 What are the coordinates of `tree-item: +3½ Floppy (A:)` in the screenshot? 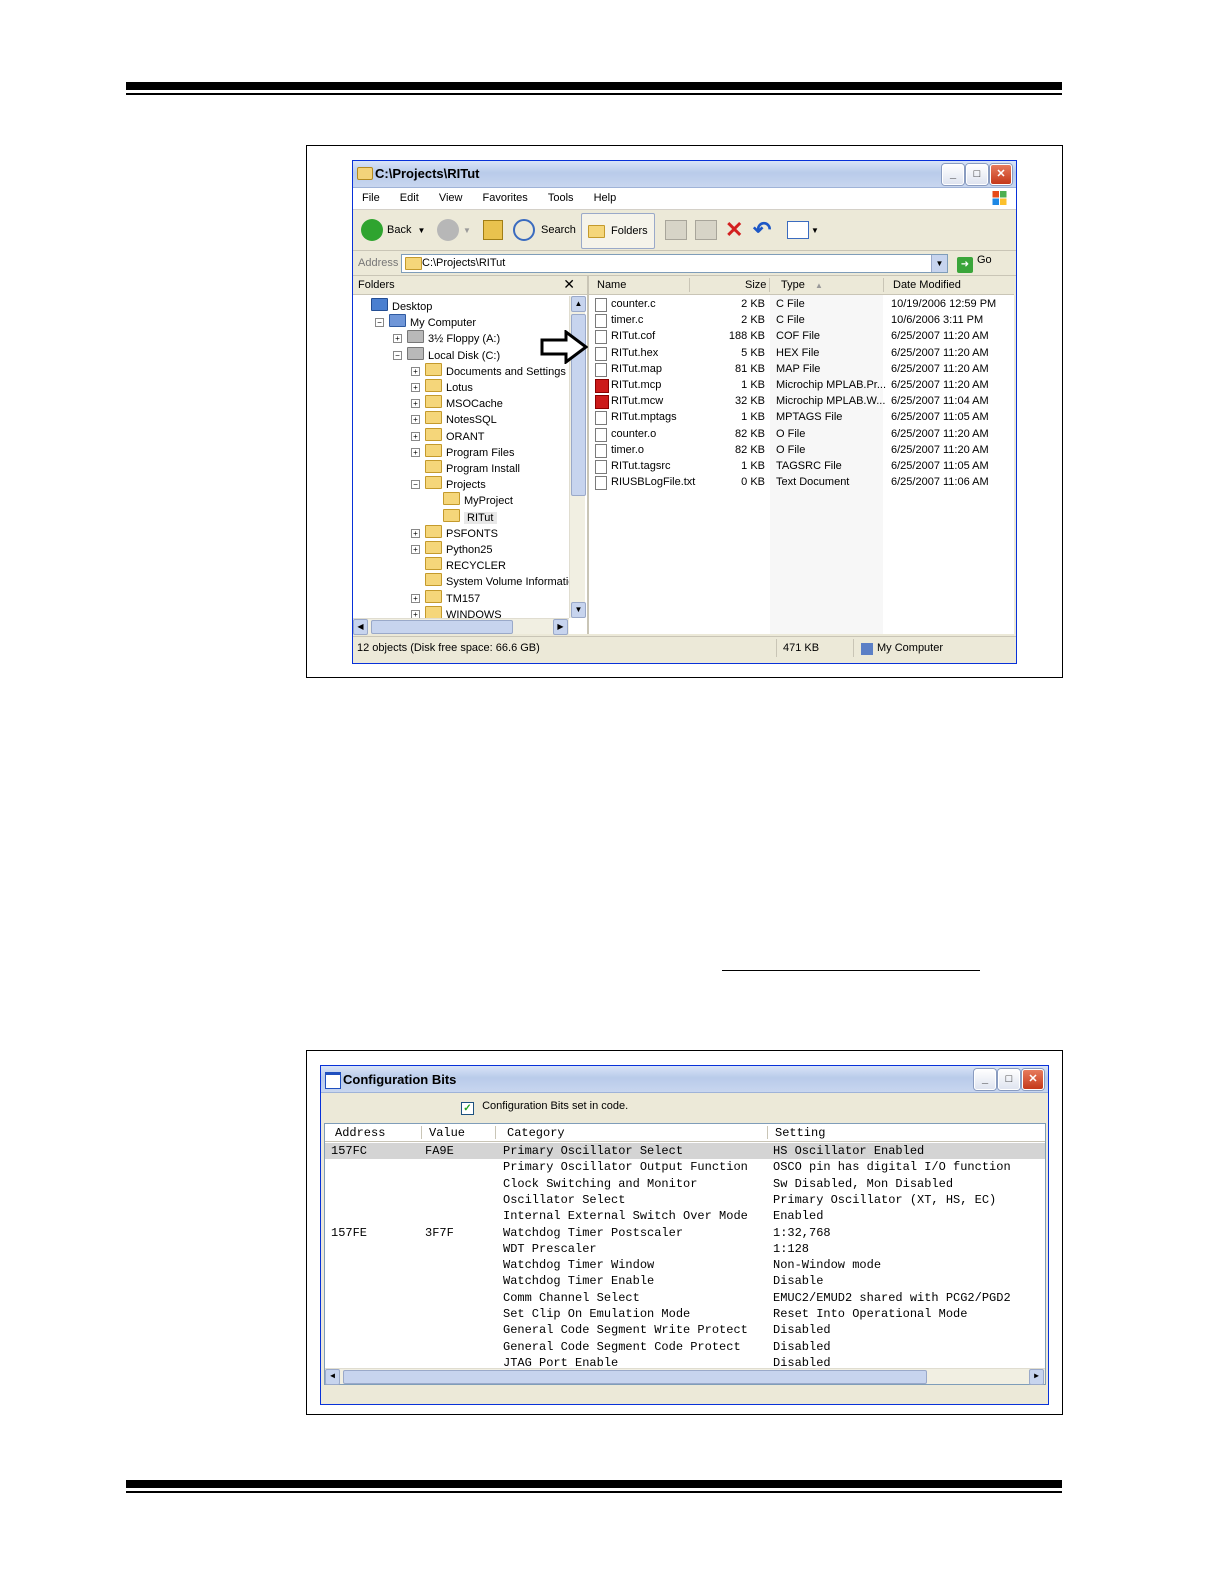 It's located at (446, 338).